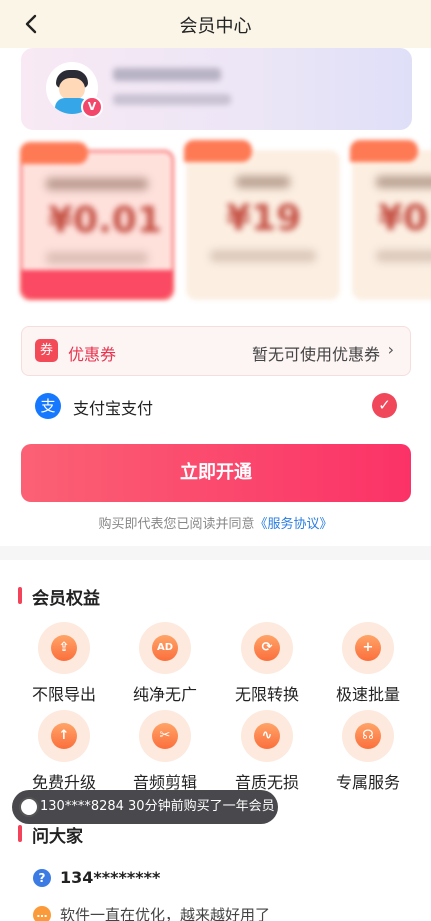 The height and width of the screenshot is (921, 431). Describe the element at coordinates (167, 74) in the screenshot. I see `user-name-blurred` at that location.